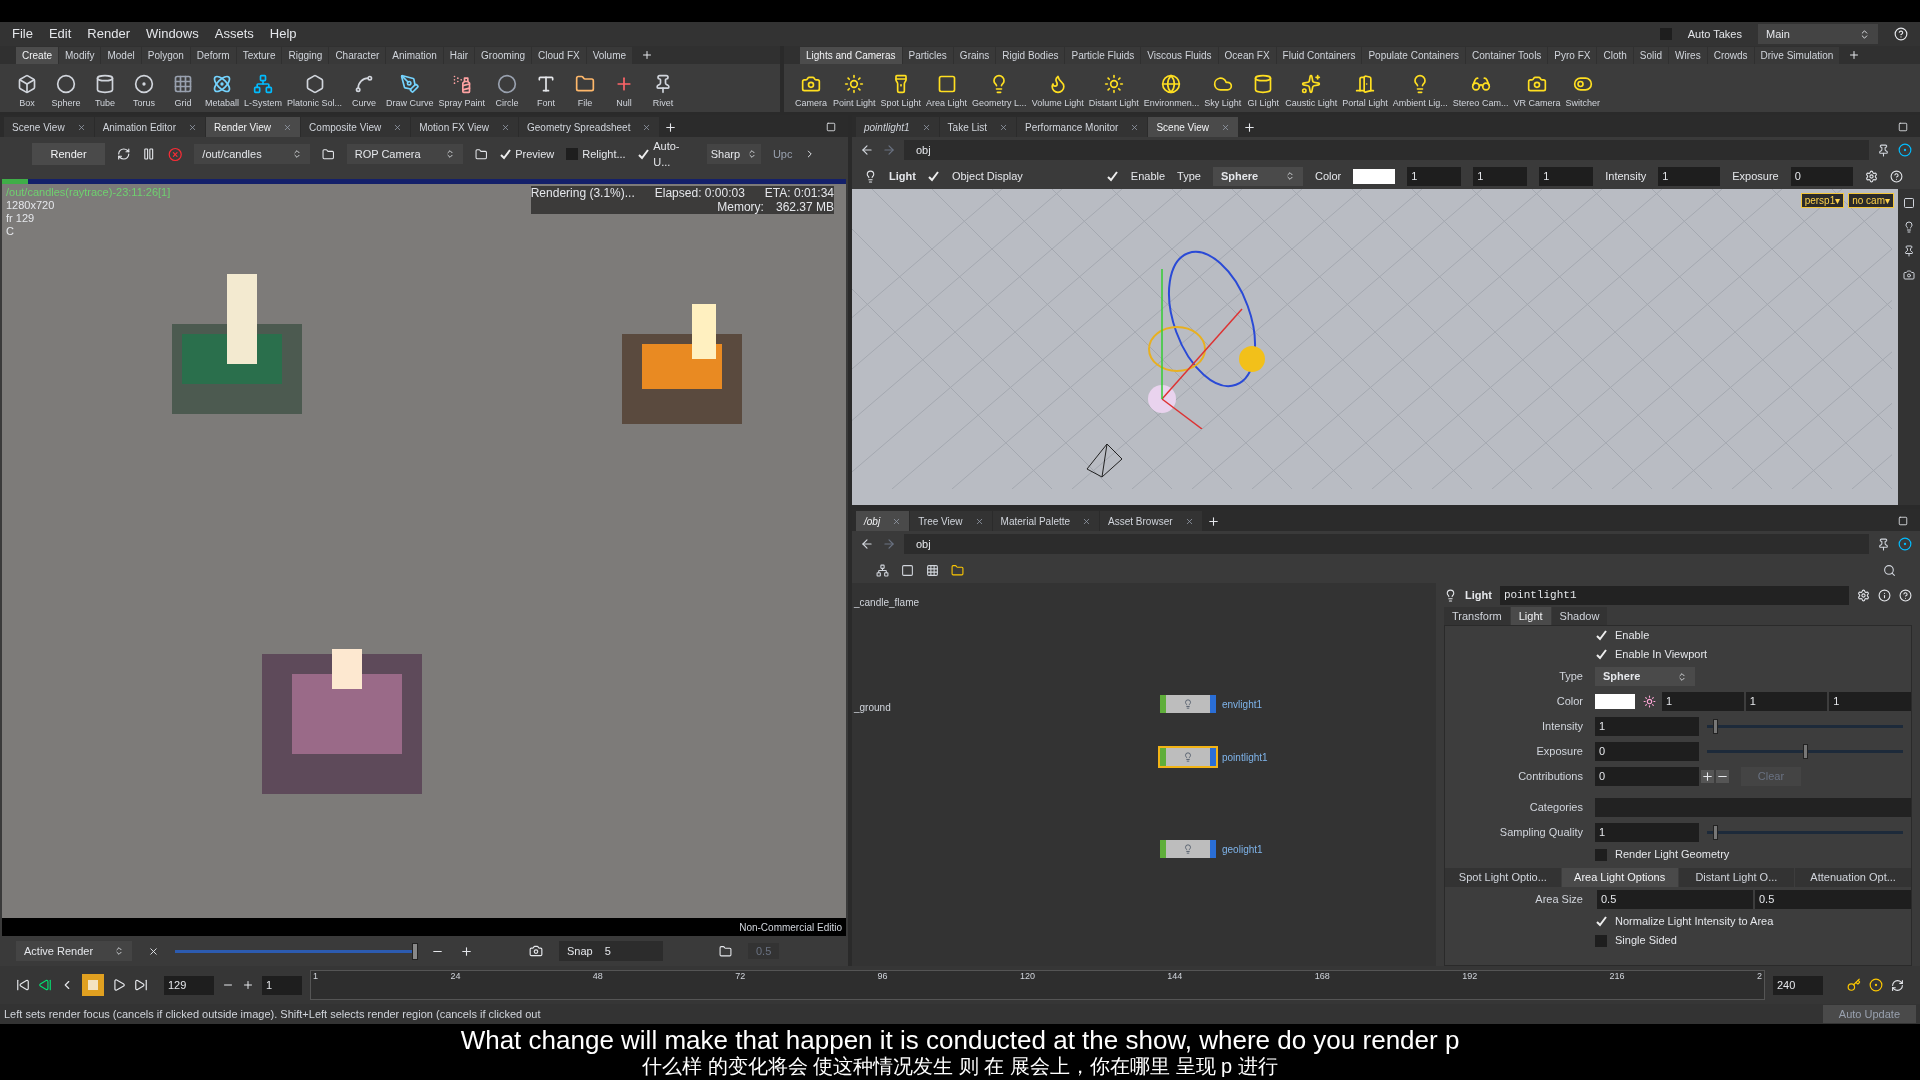  Describe the element at coordinates (357, 55) in the screenshot. I see `shelf-tab: Character` at that location.